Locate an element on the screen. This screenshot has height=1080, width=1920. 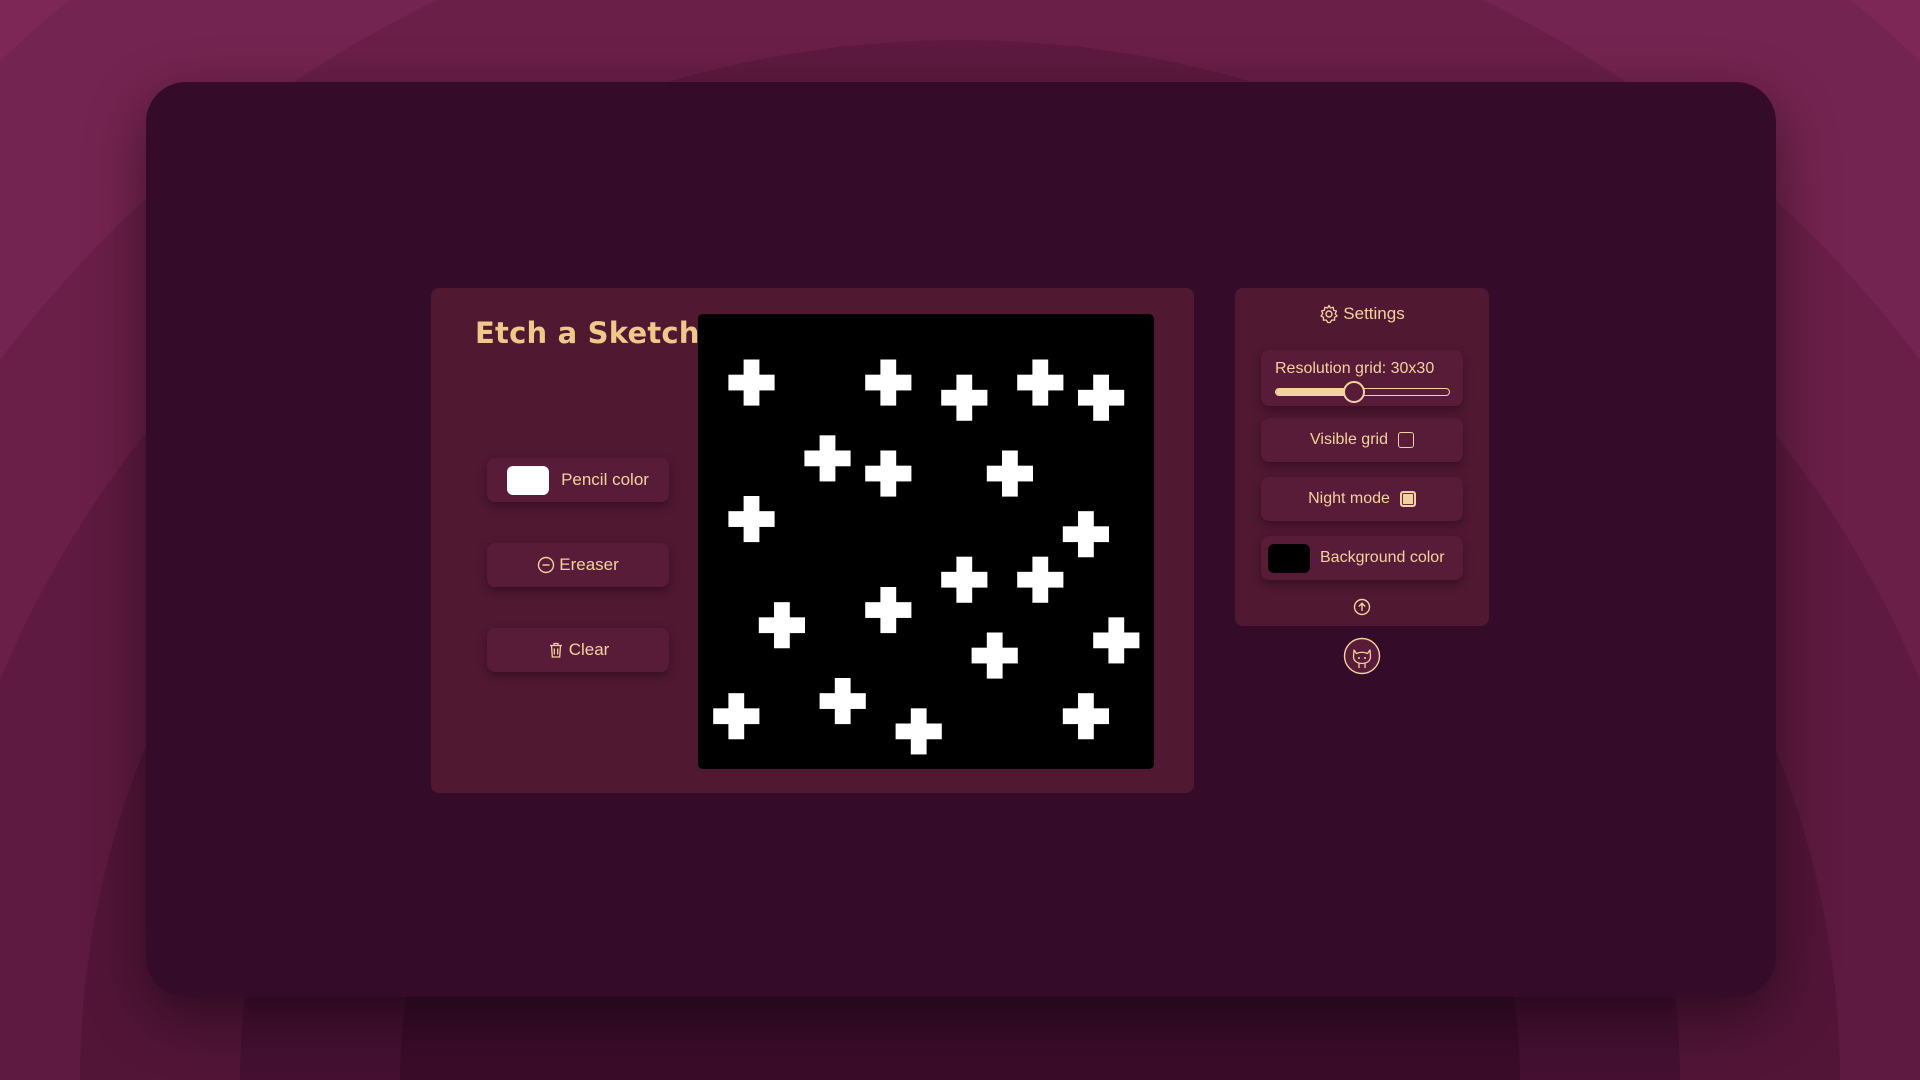
arrow-up-circle-icon is located at coordinates (1362, 609).